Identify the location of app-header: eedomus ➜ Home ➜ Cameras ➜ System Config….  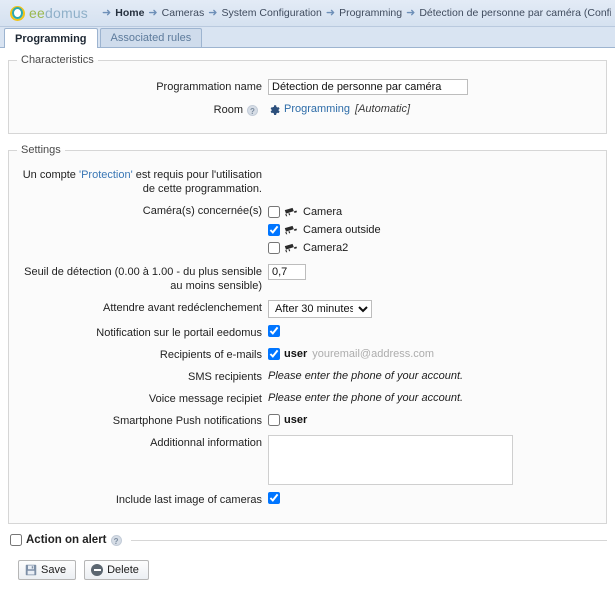
(307, 13).